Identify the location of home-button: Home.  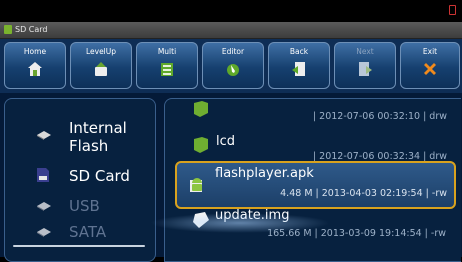
(35, 65).